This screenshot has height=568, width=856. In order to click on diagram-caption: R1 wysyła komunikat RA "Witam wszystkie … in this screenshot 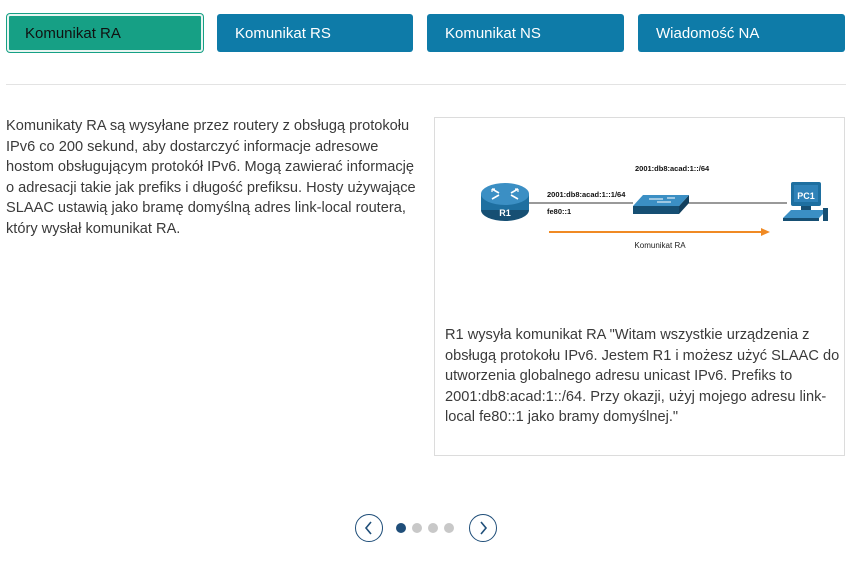, I will do `click(642, 376)`.